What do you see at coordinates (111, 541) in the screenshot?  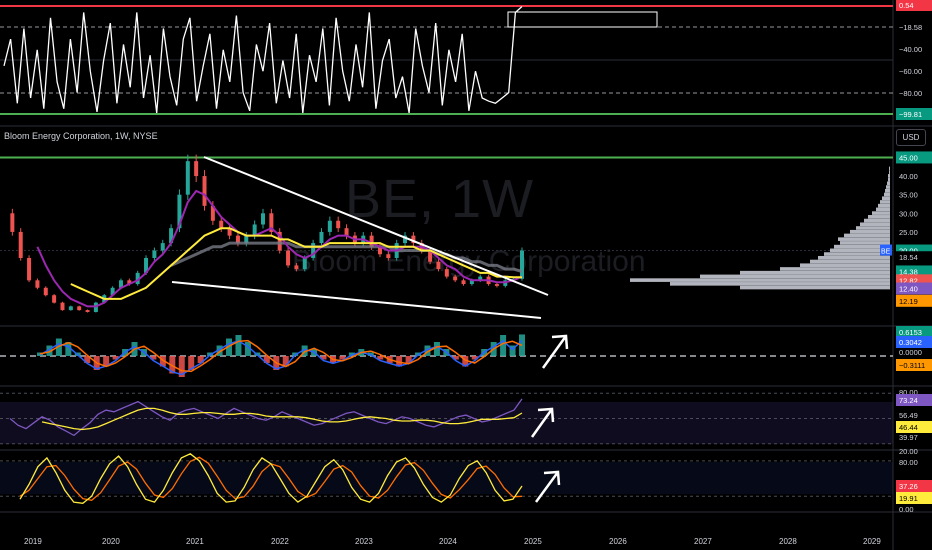 I see `x-axis-label: 2020` at bounding box center [111, 541].